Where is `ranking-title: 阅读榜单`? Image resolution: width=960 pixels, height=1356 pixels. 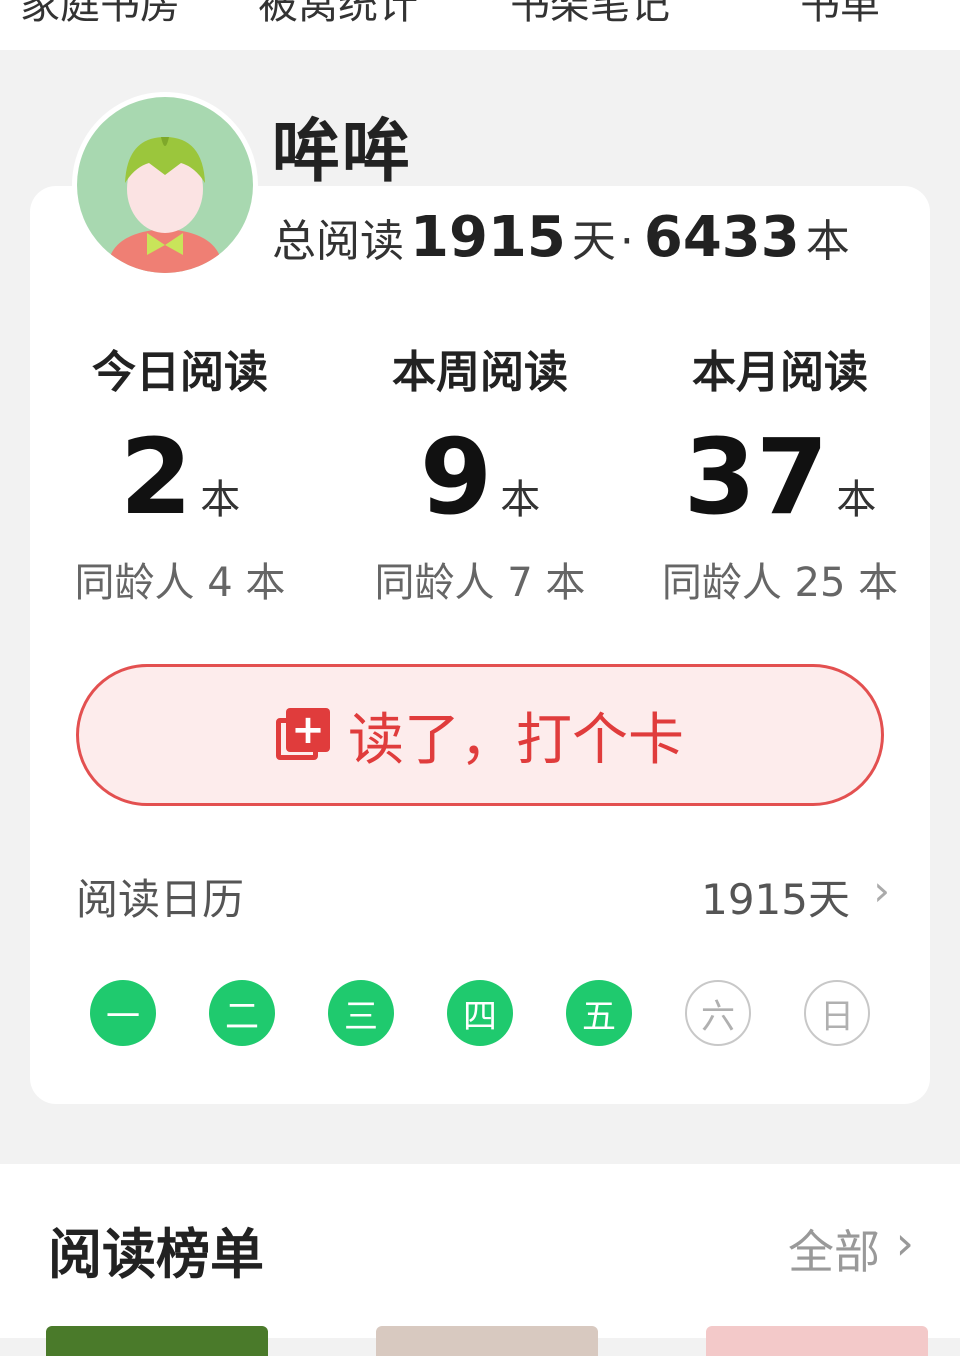 ranking-title: 阅读榜单 is located at coordinates (156, 1254).